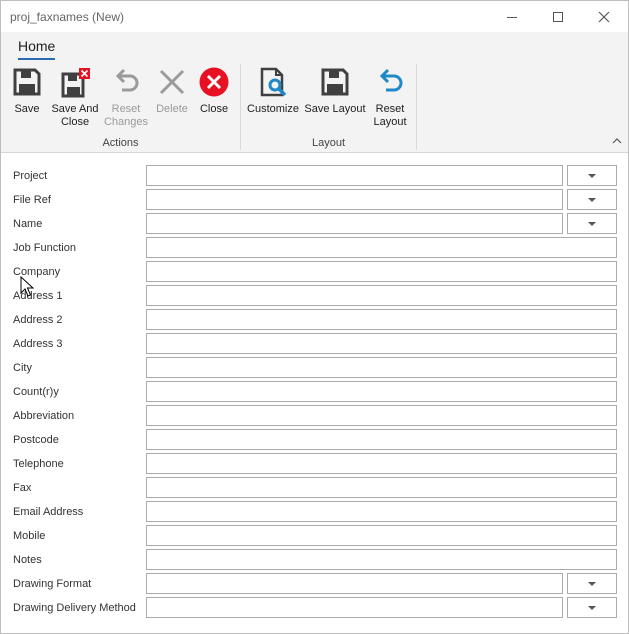  I want to click on delete-label: Delete, so click(172, 109).